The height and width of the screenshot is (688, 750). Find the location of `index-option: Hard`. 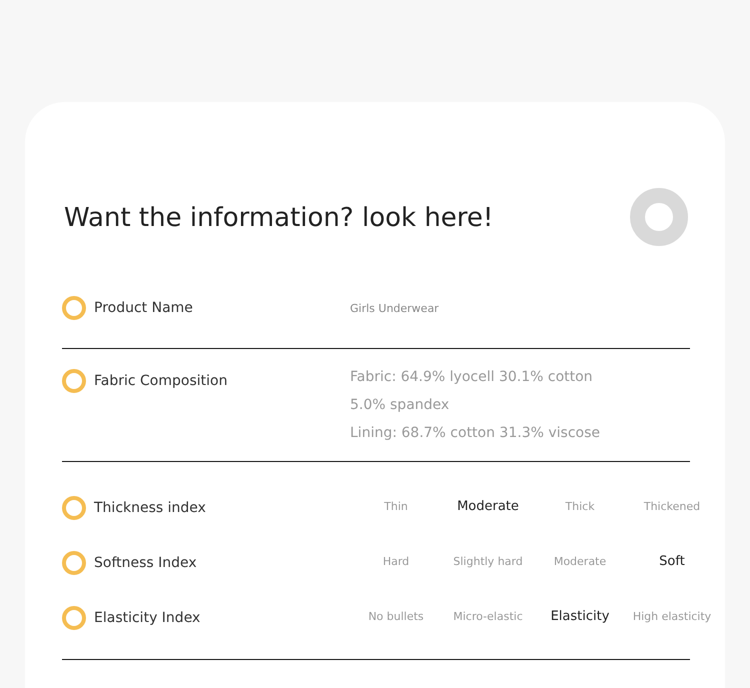

index-option: Hard is located at coordinates (396, 562).